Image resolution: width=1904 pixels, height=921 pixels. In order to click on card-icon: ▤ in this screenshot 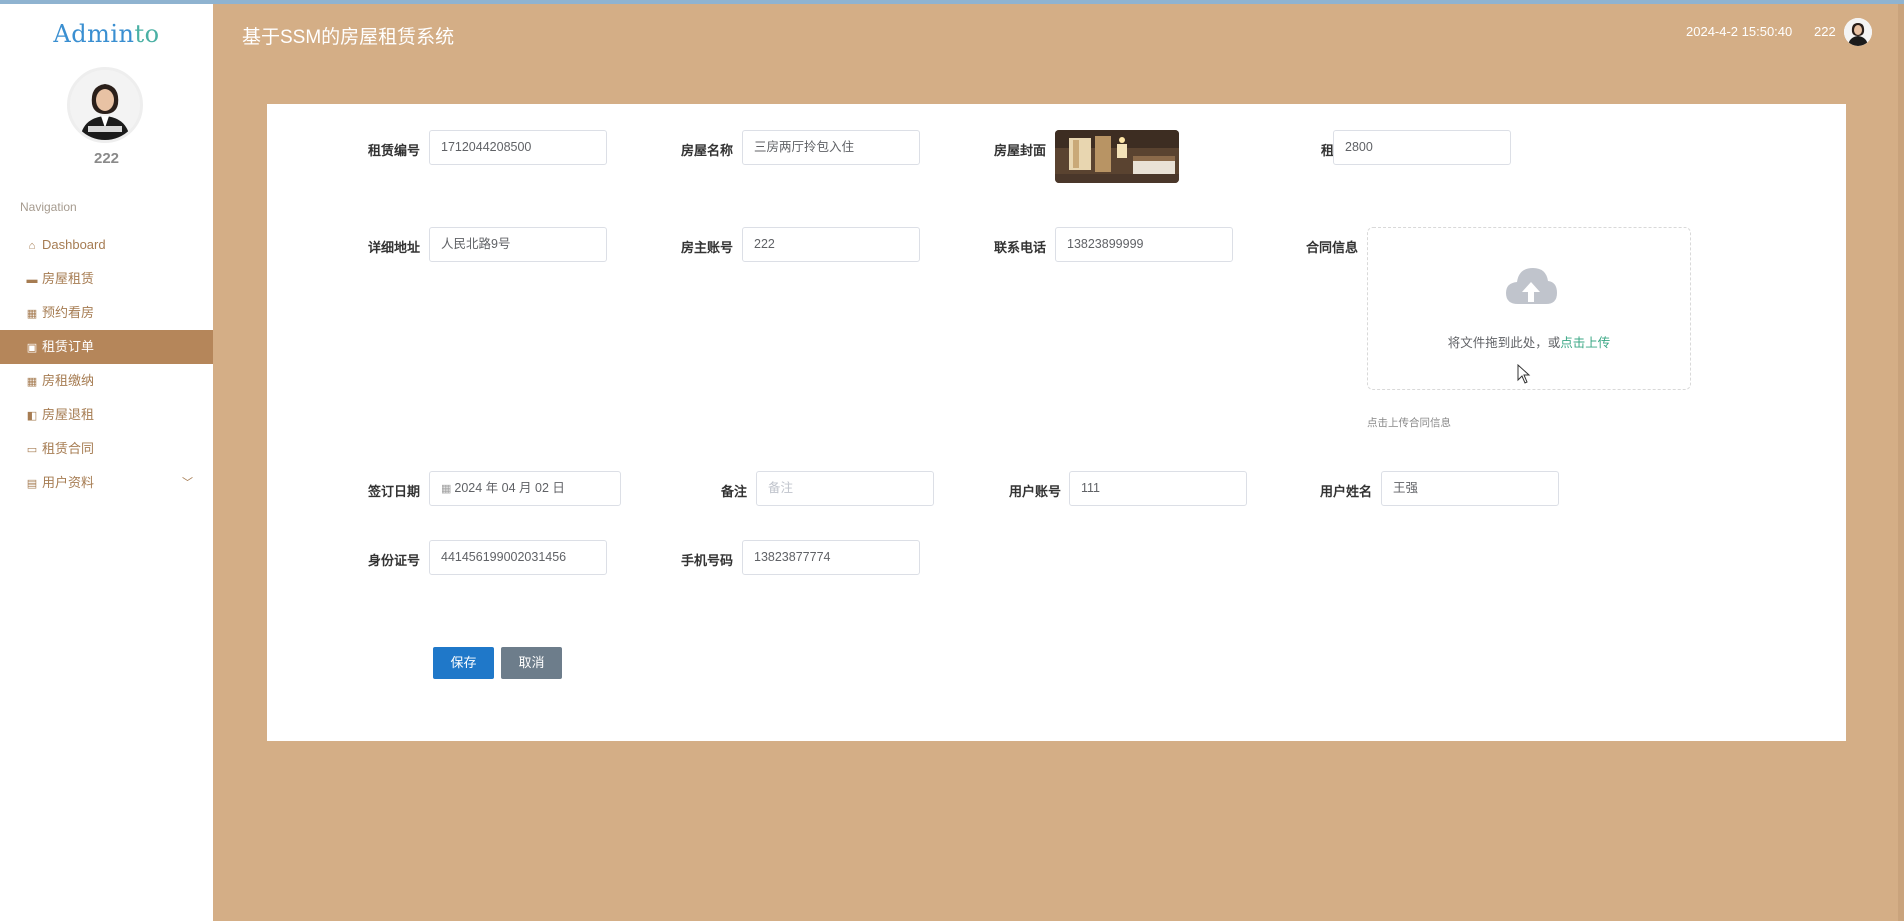, I will do `click(32, 484)`.